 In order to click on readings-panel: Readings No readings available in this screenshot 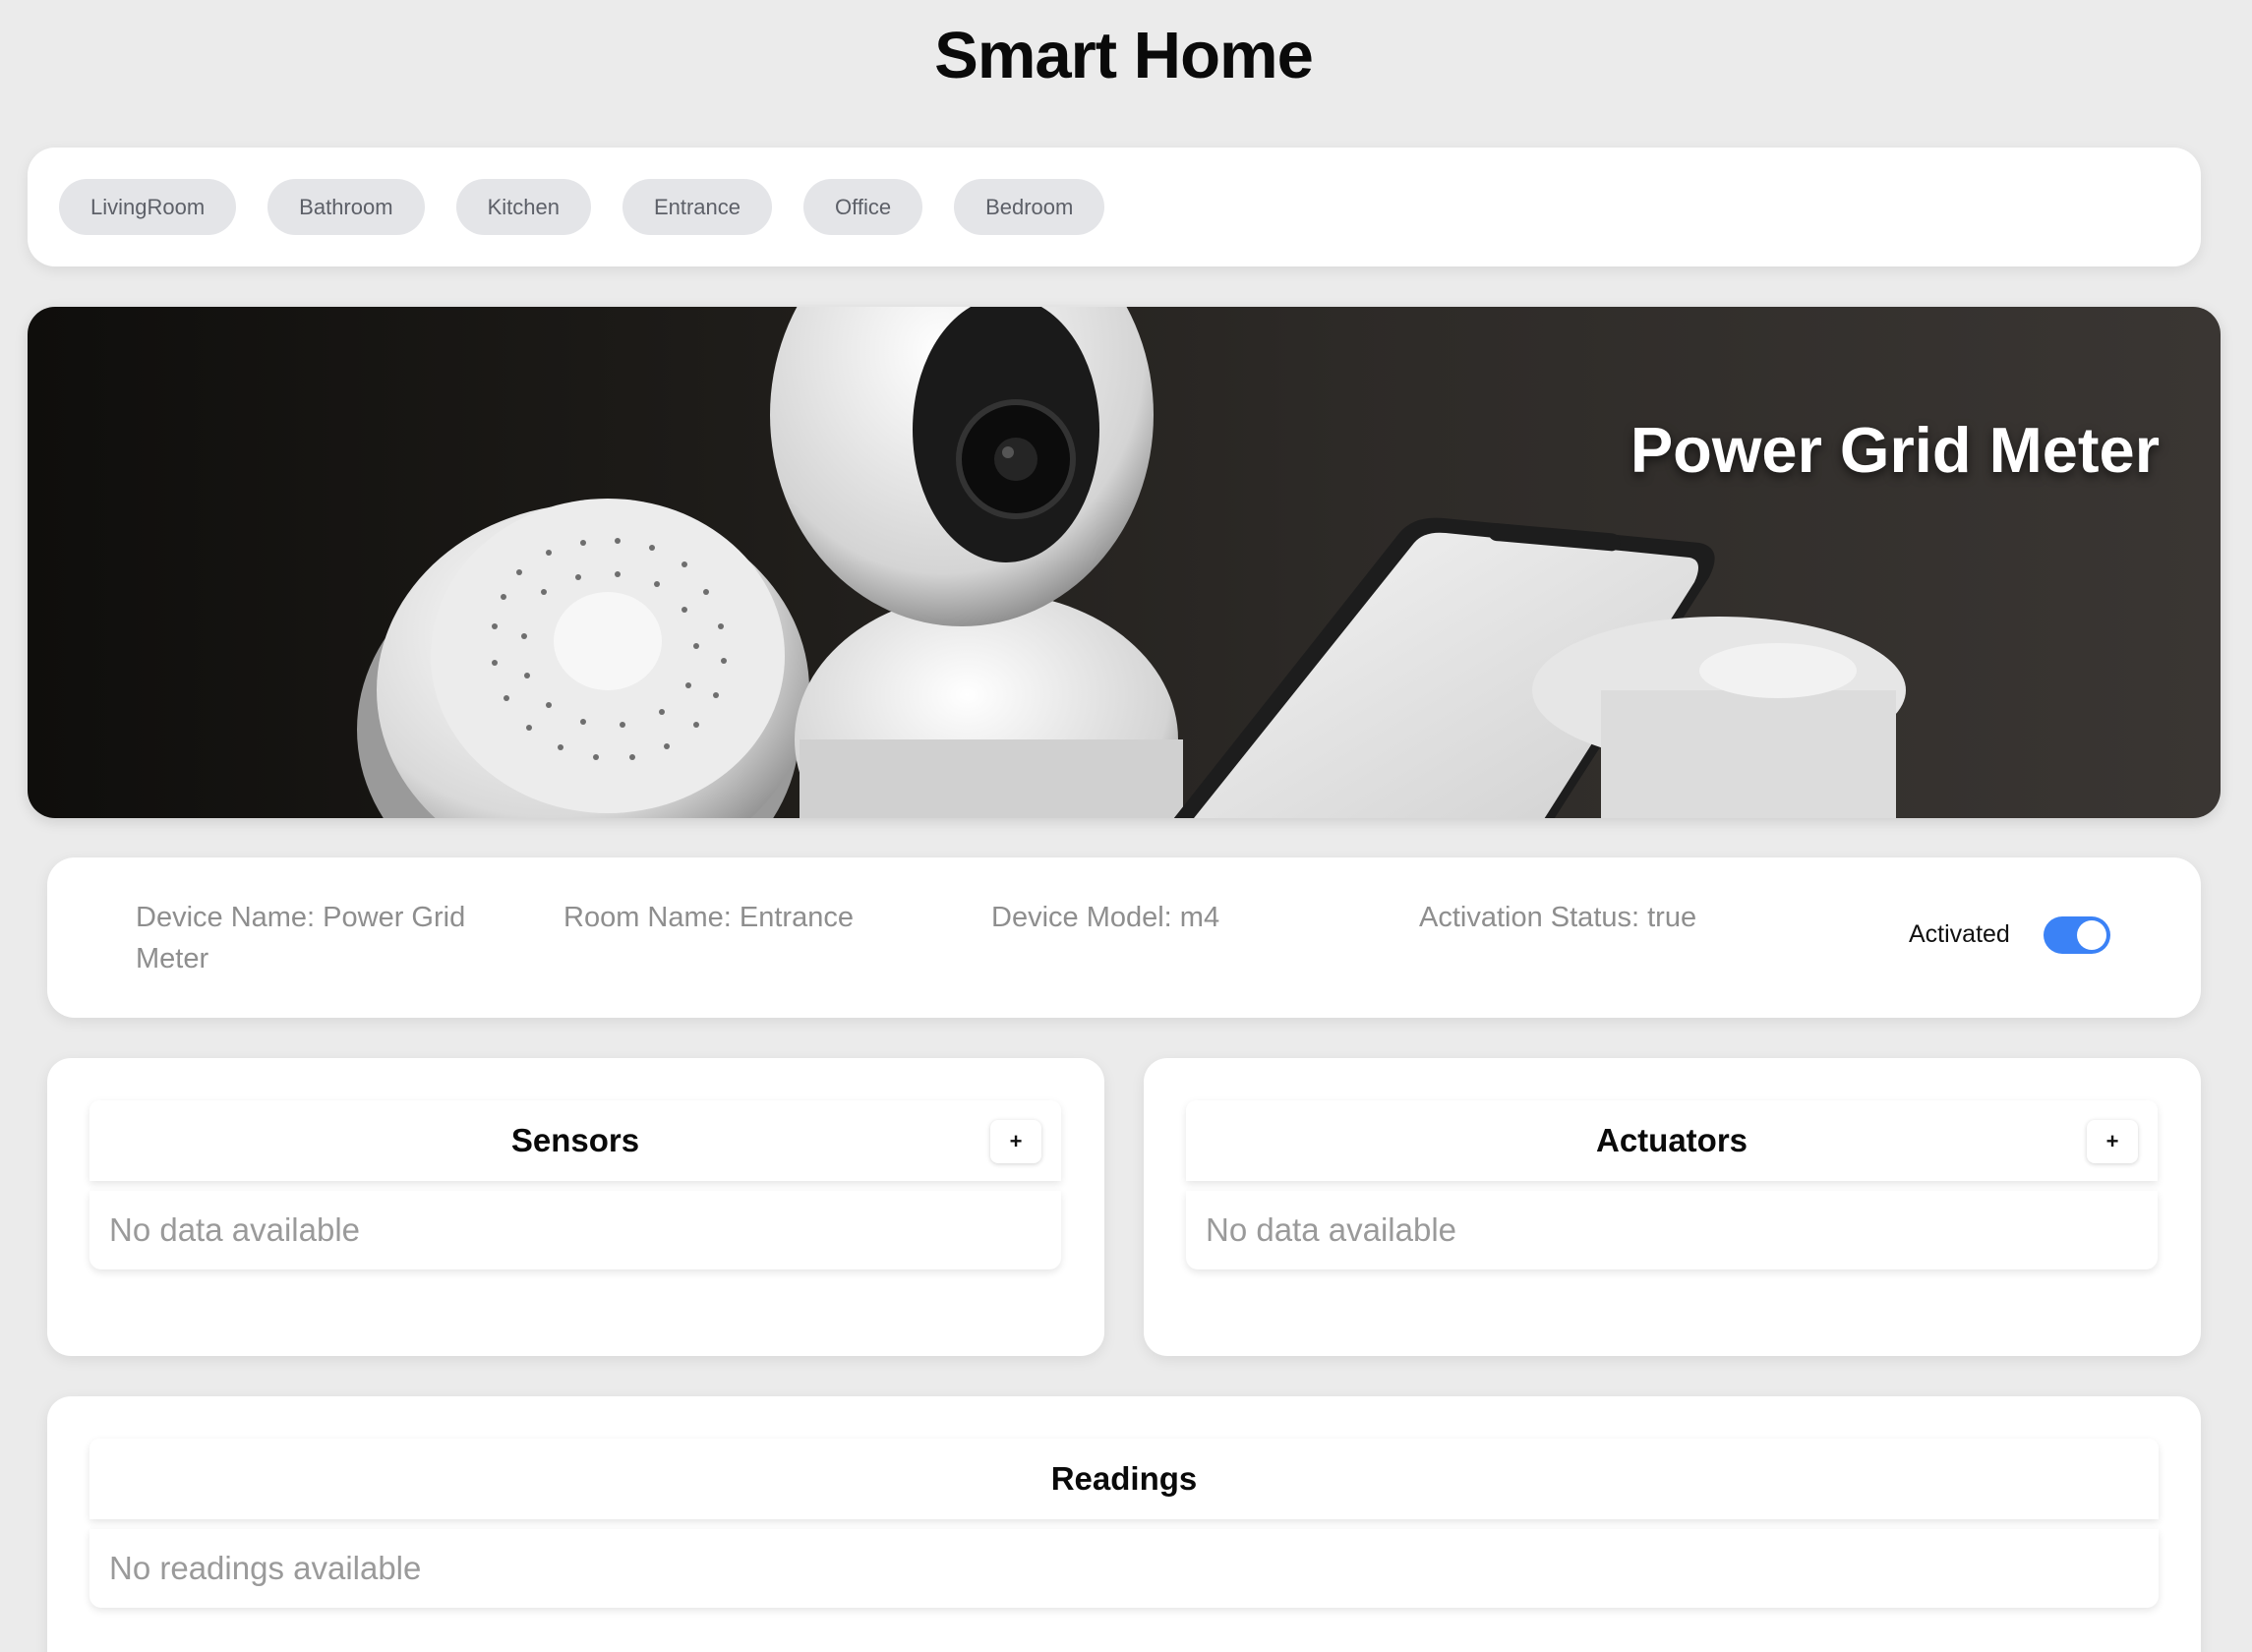, I will do `click(1124, 1524)`.